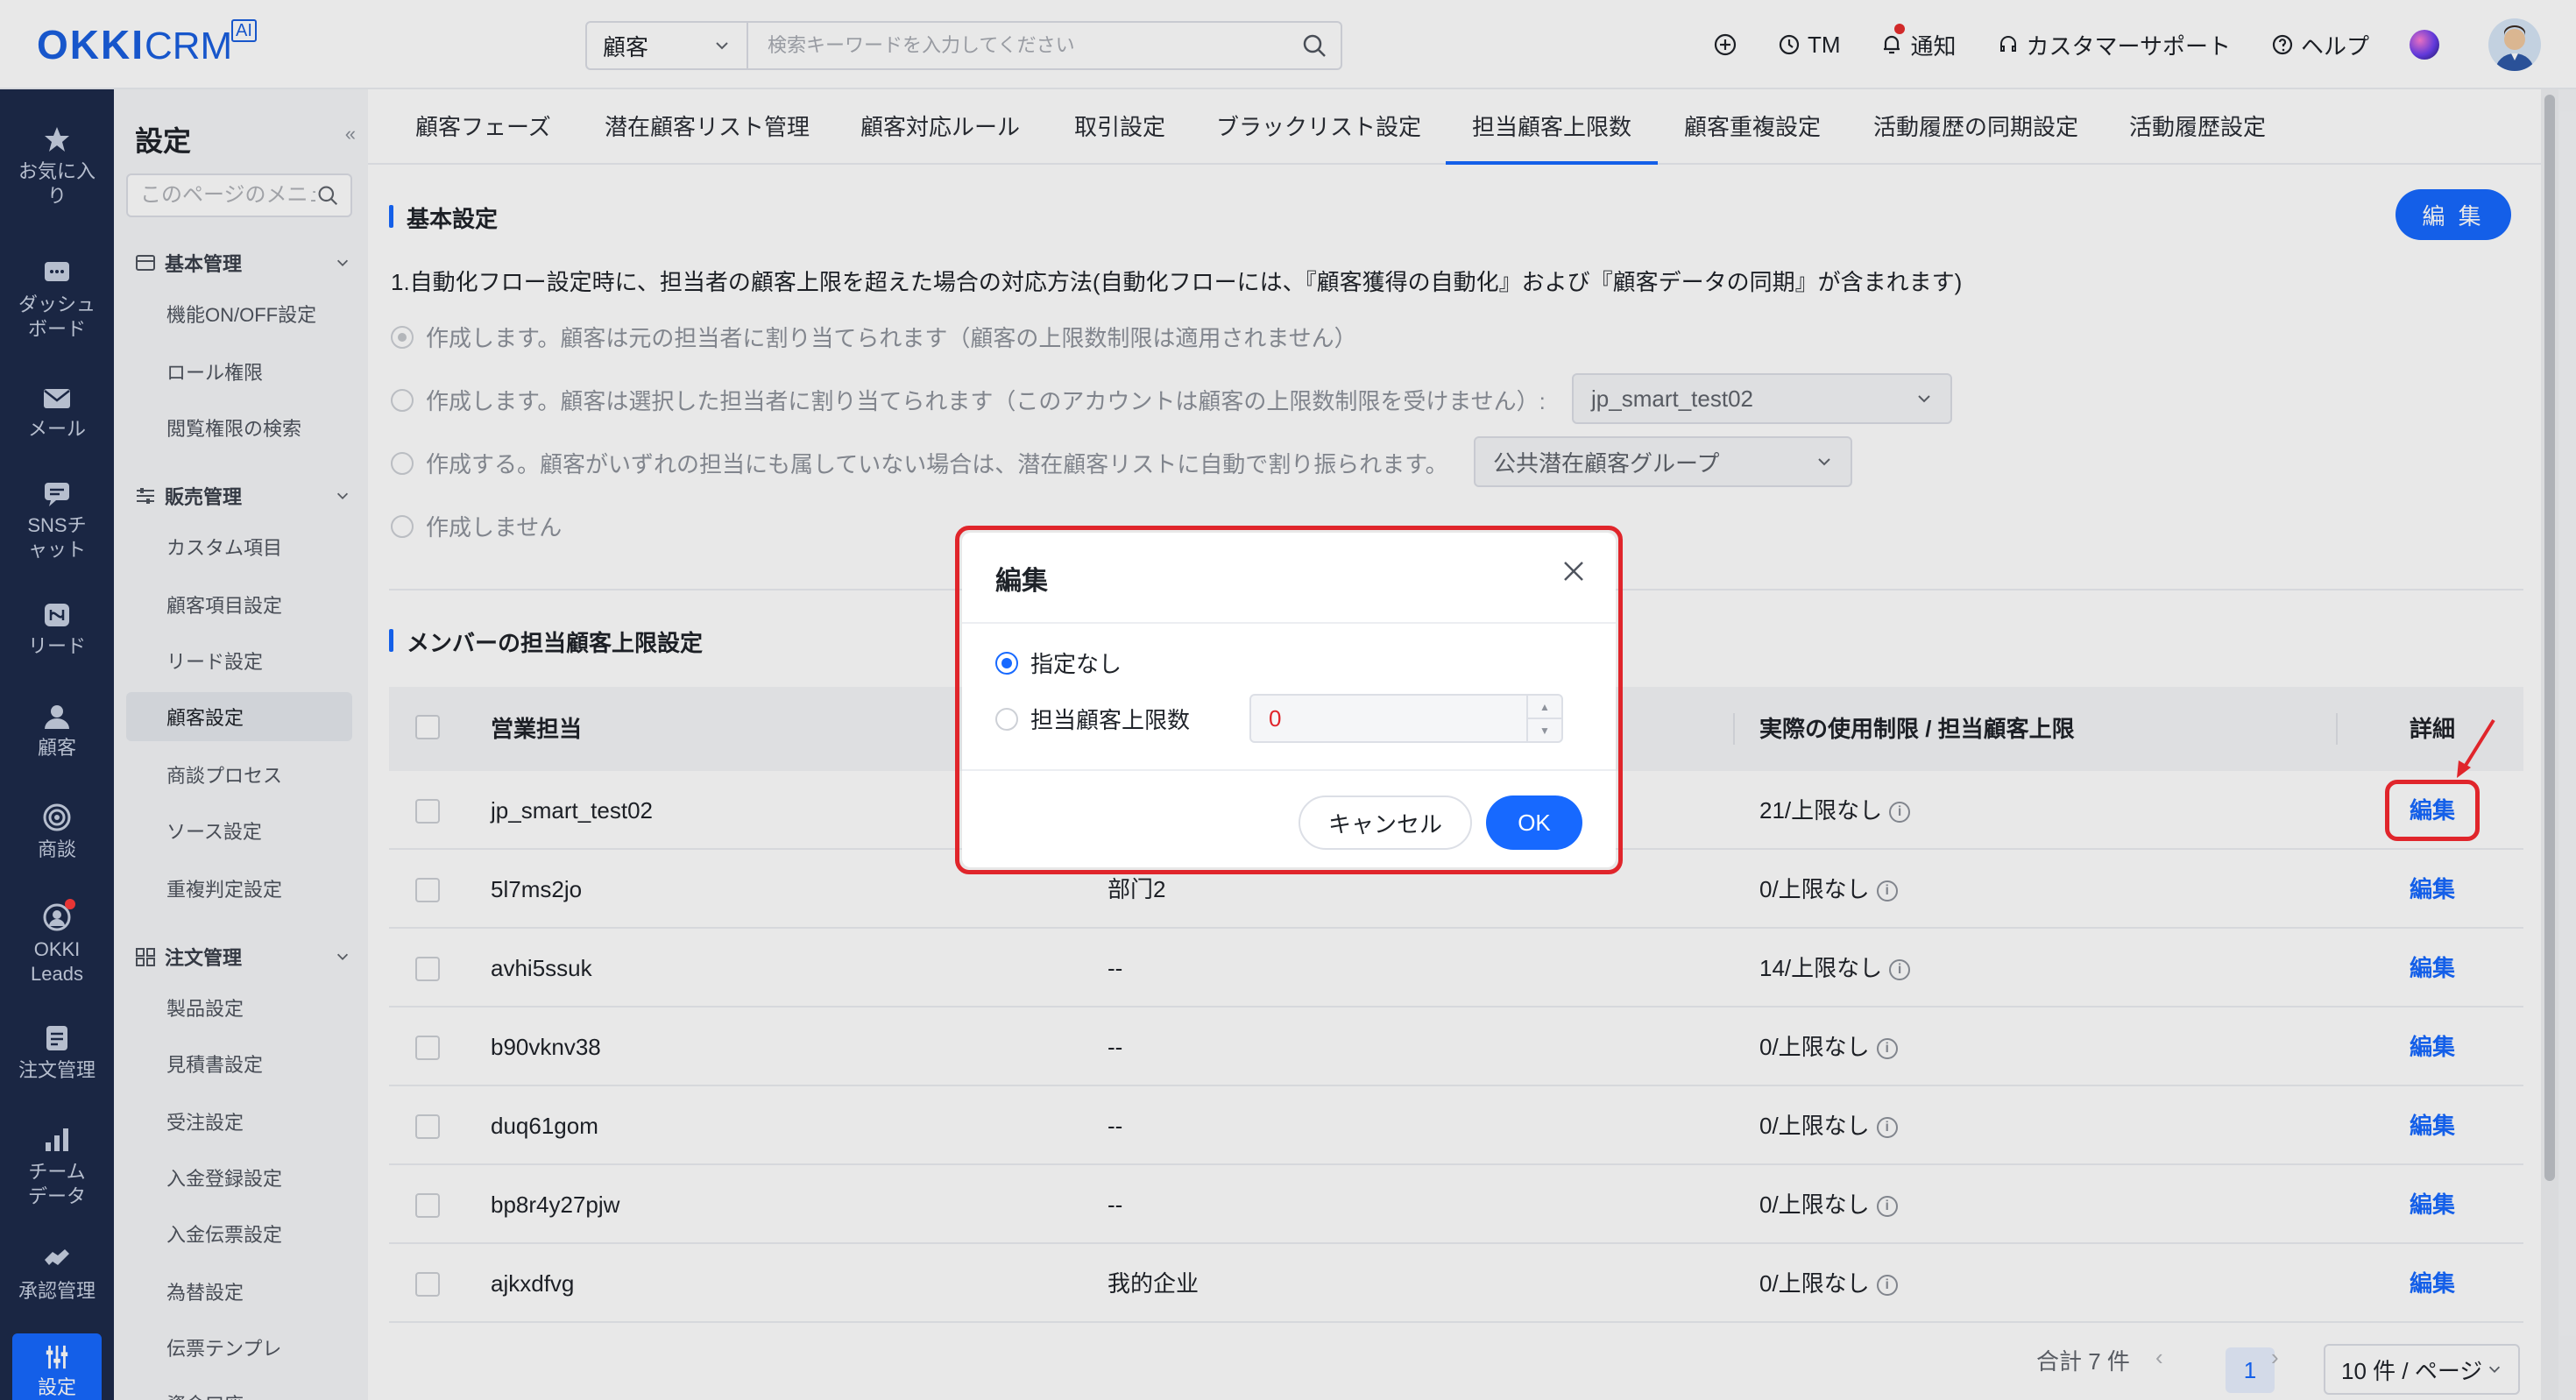 This screenshot has height=1400, width=2576. What do you see at coordinates (1544, 730) in the screenshot?
I see `stepper-down-button: ▼` at bounding box center [1544, 730].